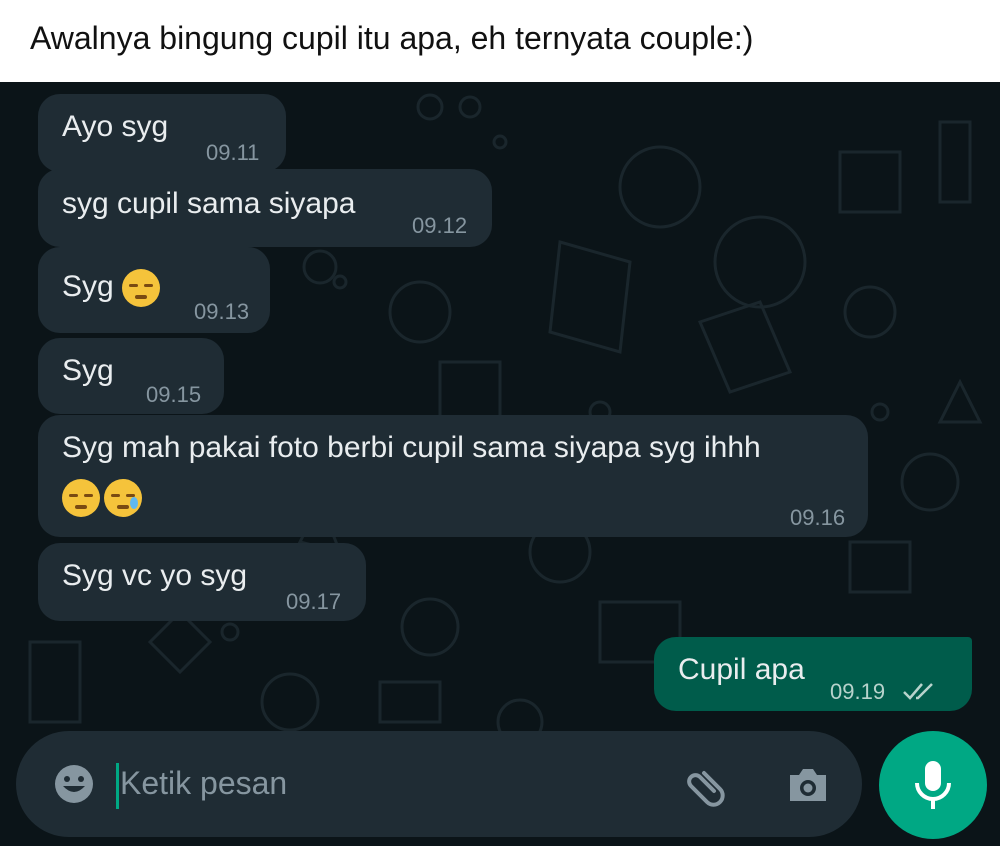 The height and width of the screenshot is (846, 1000). Describe the element at coordinates (209, 203) in the screenshot. I see `message-text: syg cupil sama siyapa` at that location.